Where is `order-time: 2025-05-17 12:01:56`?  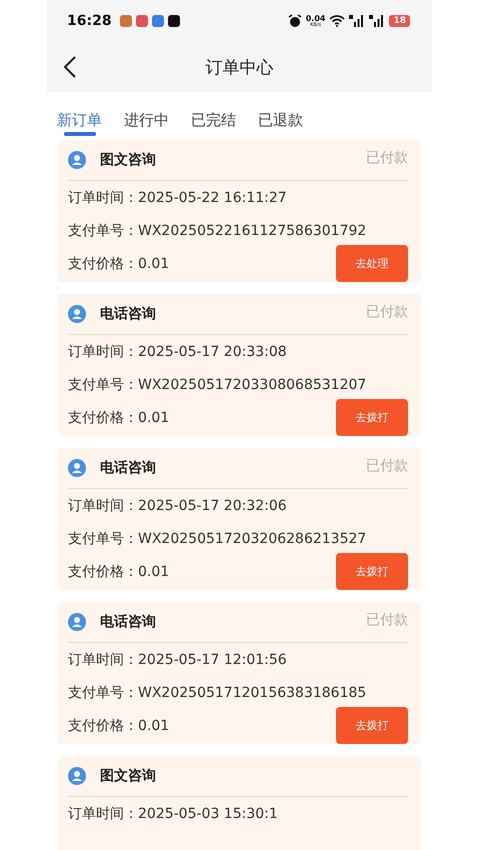 order-time: 2025-05-17 12:01:56 is located at coordinates (212, 660).